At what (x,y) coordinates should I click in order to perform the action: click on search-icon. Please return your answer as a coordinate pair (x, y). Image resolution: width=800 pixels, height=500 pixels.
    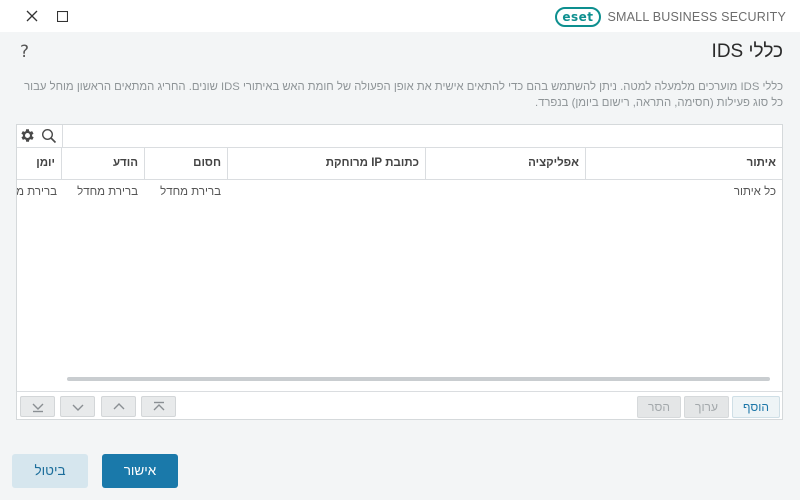
    Looking at the image, I should click on (49, 136).